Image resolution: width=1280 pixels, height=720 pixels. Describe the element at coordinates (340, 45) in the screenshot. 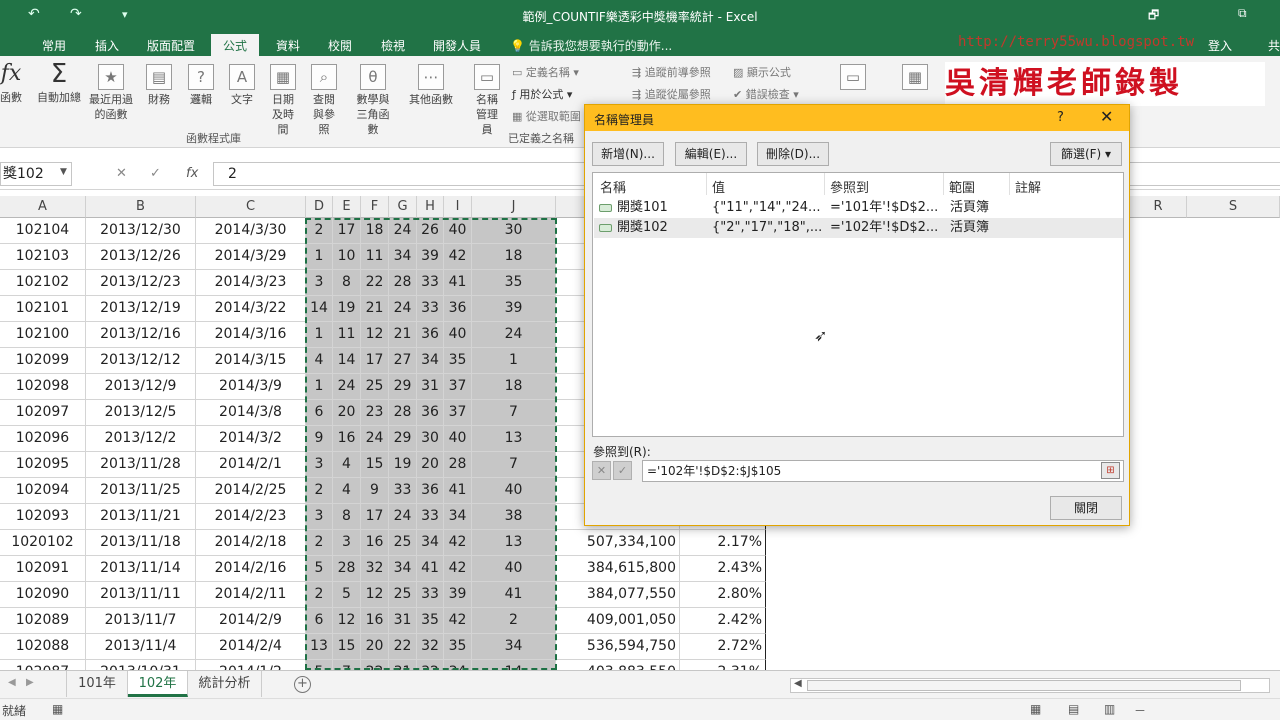

I see `tab-review: 校閱` at that location.